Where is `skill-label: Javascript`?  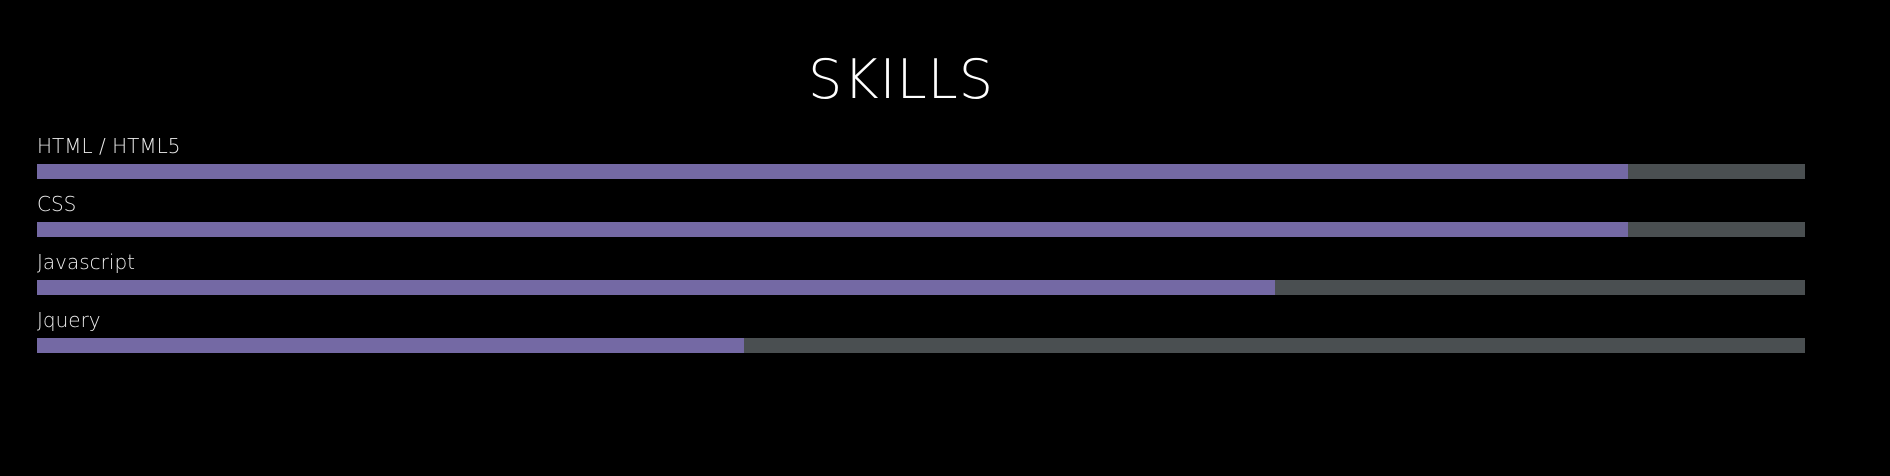
skill-label: Javascript is located at coordinates (86, 262).